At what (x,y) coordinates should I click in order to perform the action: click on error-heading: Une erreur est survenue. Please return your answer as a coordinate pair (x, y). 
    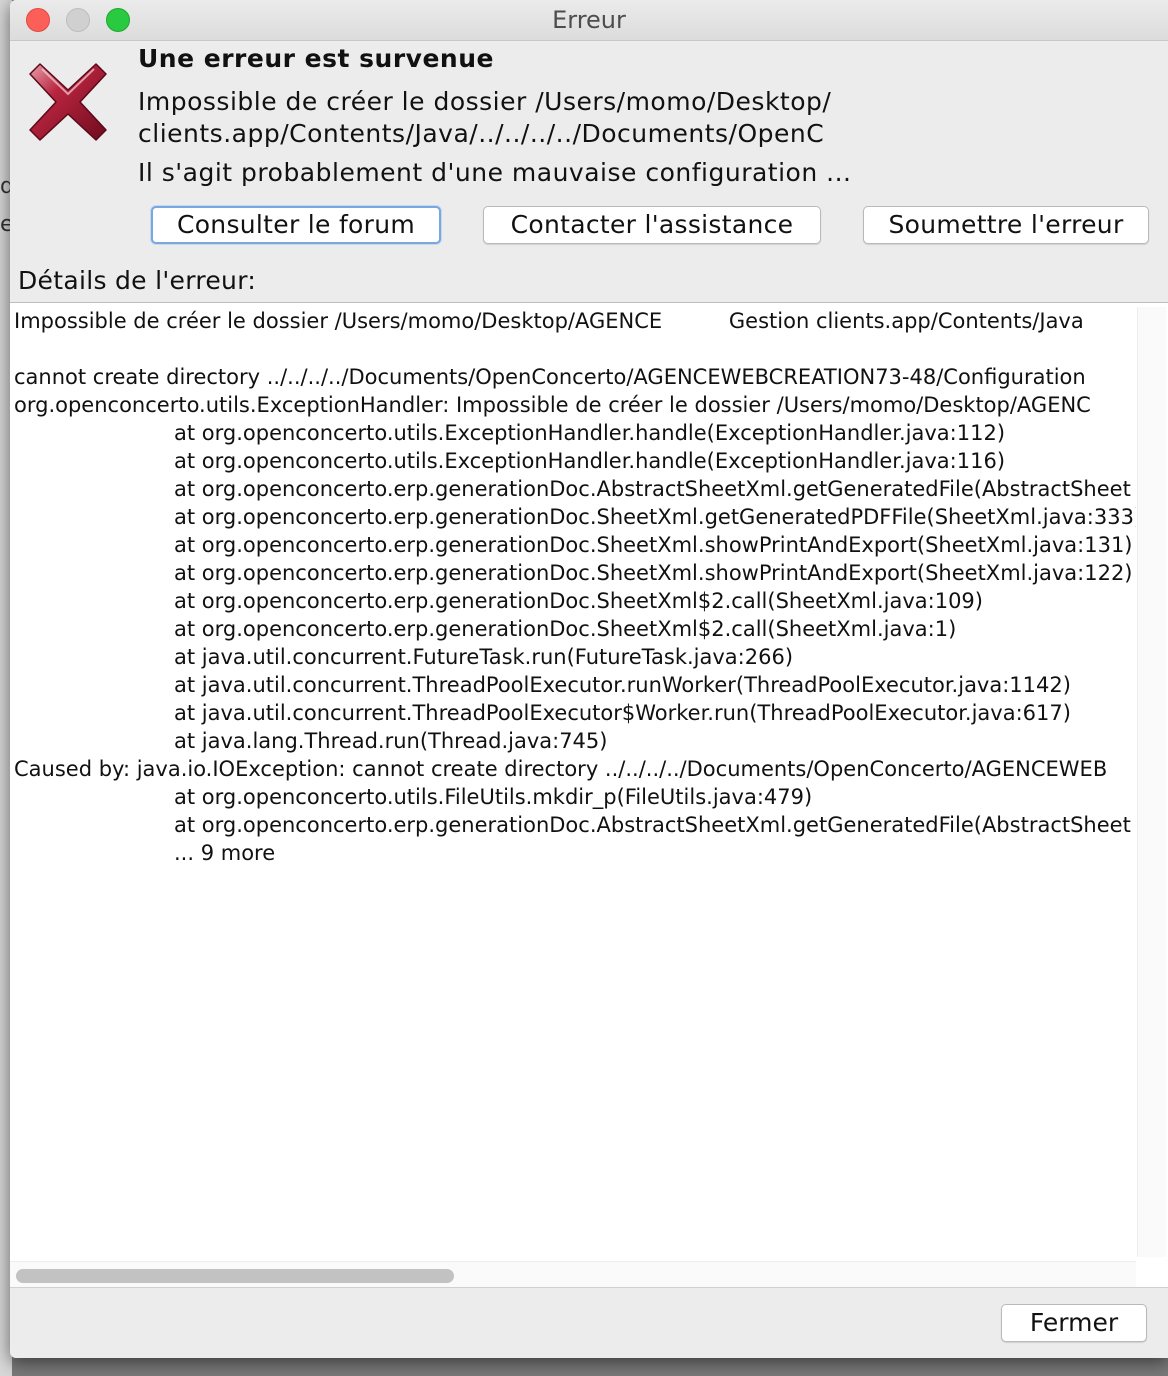
    Looking at the image, I should click on (316, 58).